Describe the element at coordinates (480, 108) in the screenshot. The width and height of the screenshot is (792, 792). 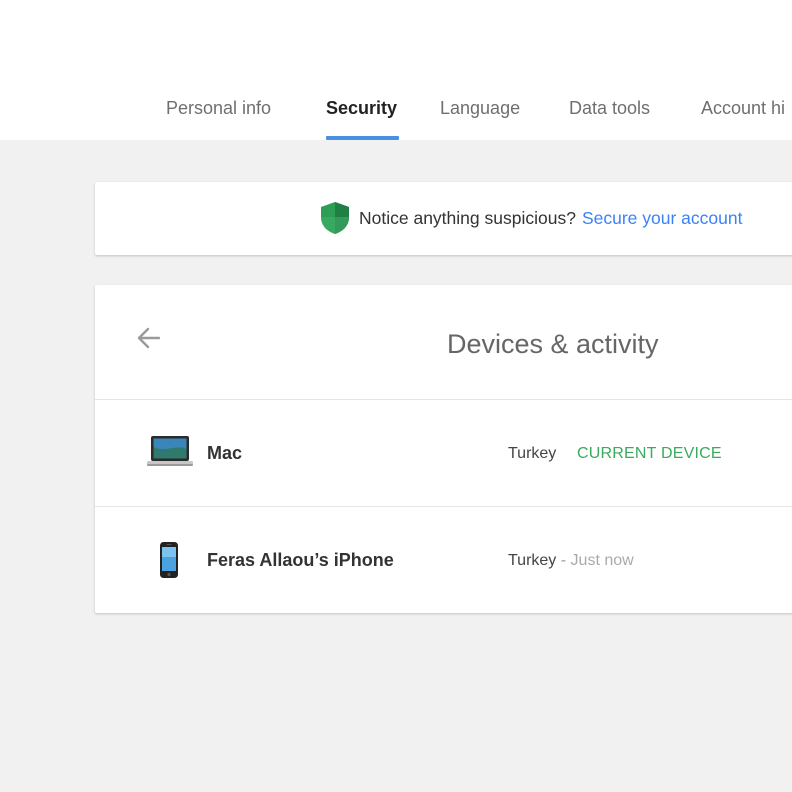
I see `tab-language: Language` at that location.